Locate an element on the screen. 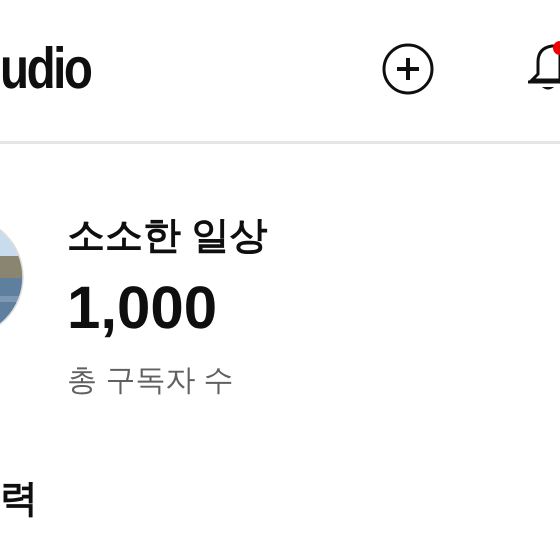 The image size is (560, 560). subscriber-label: 총 구독자 수 is located at coordinates (151, 380).